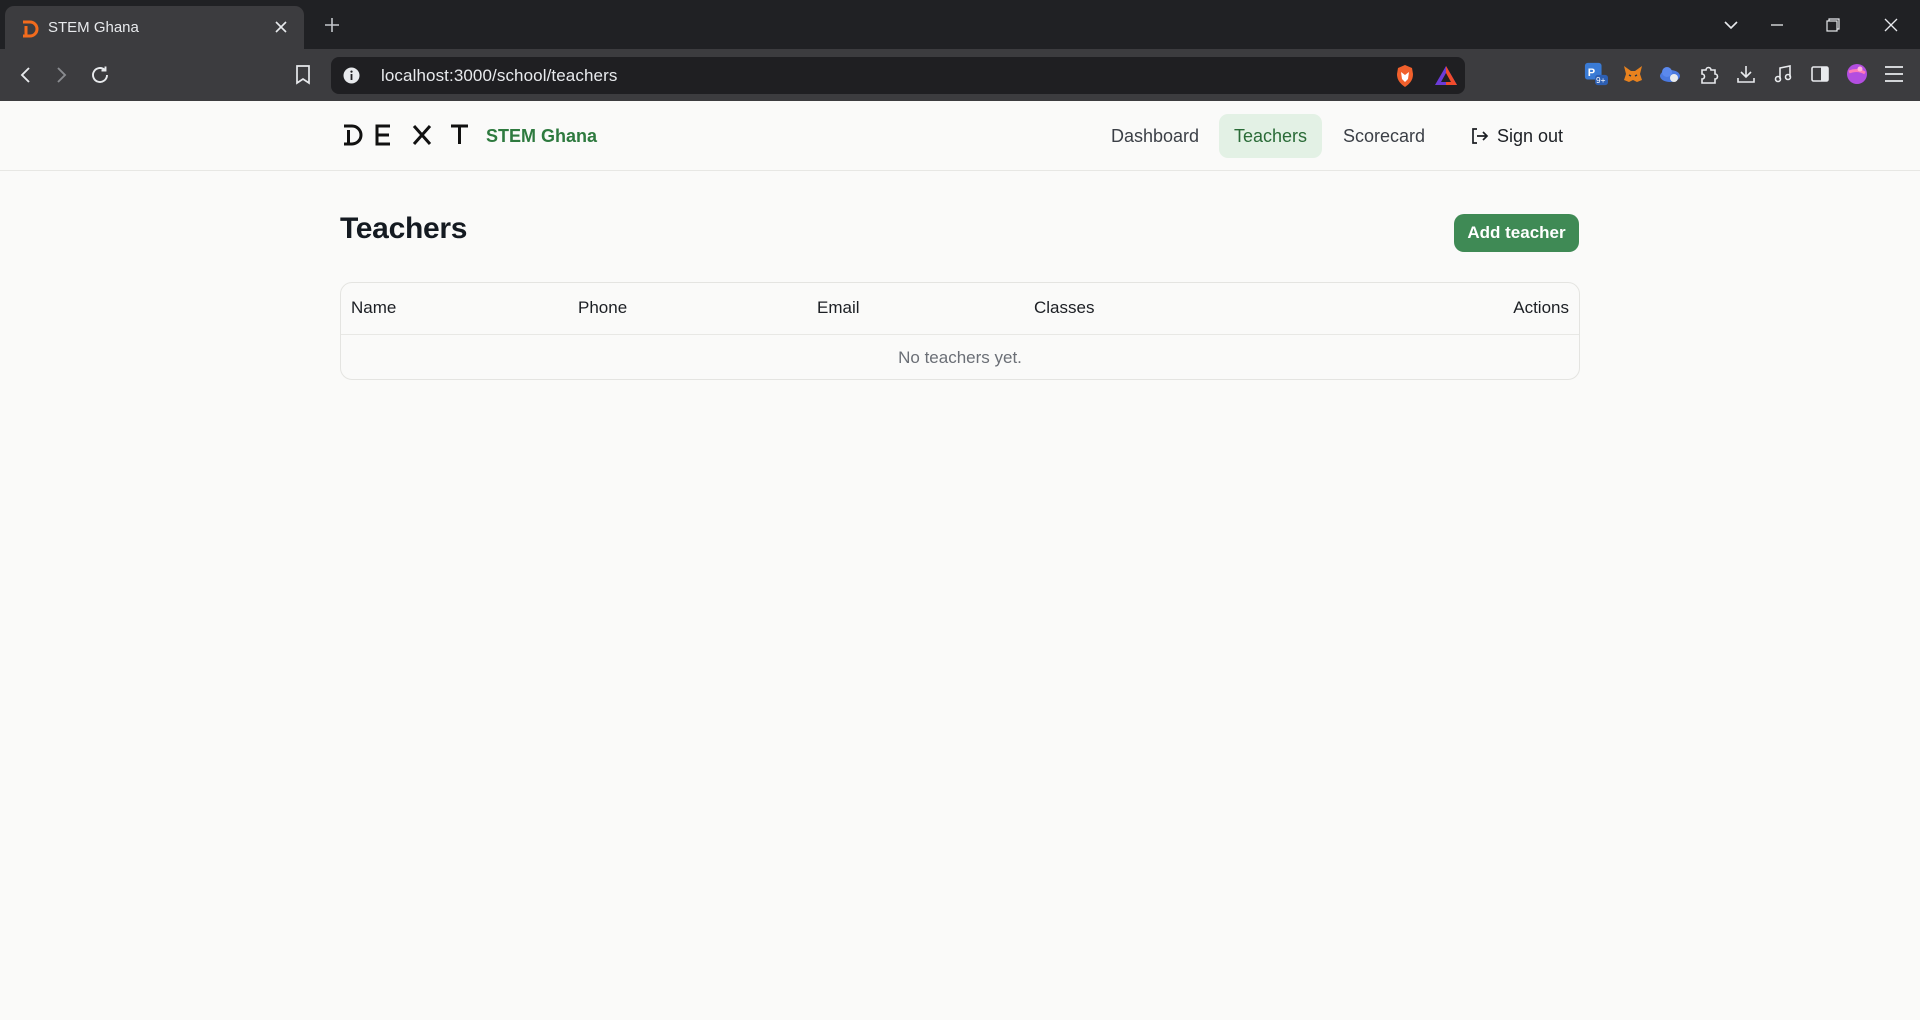 This screenshot has width=1920, height=1020. What do you see at coordinates (61, 75) in the screenshot?
I see `forward-arrow-icon` at bounding box center [61, 75].